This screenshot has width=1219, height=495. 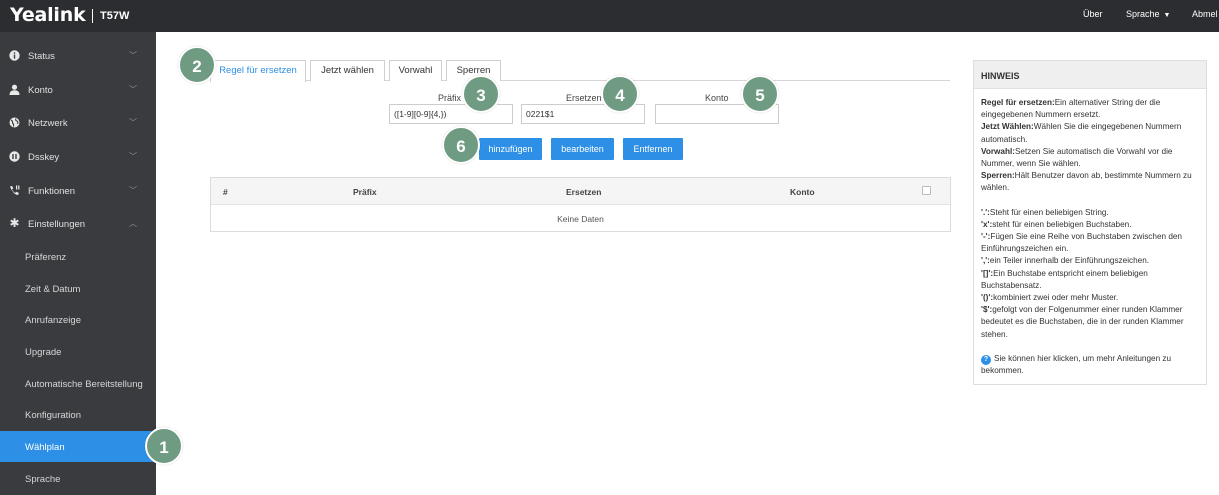 I want to click on tab-regel-fuer-ersetzen: Regel für ersetzen, so click(x=258, y=71).